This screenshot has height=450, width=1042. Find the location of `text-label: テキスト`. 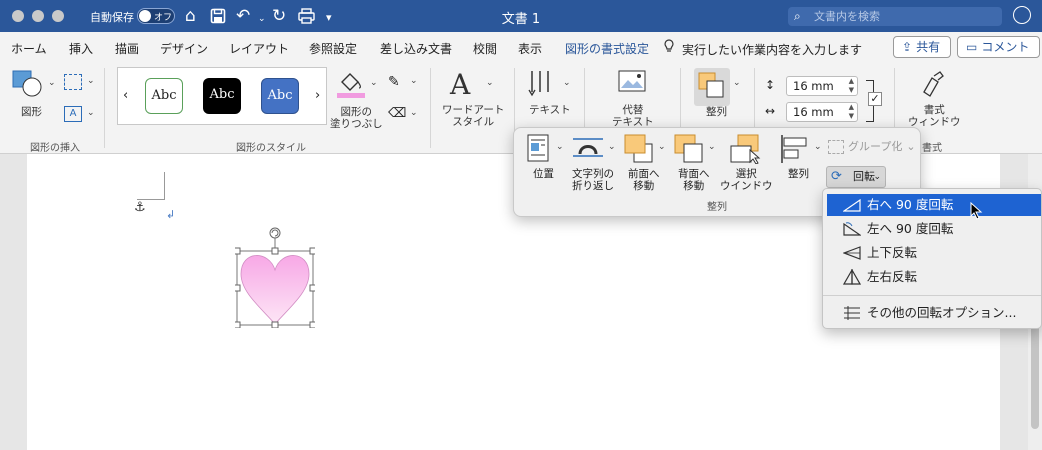

text-label: テキスト is located at coordinates (550, 110).